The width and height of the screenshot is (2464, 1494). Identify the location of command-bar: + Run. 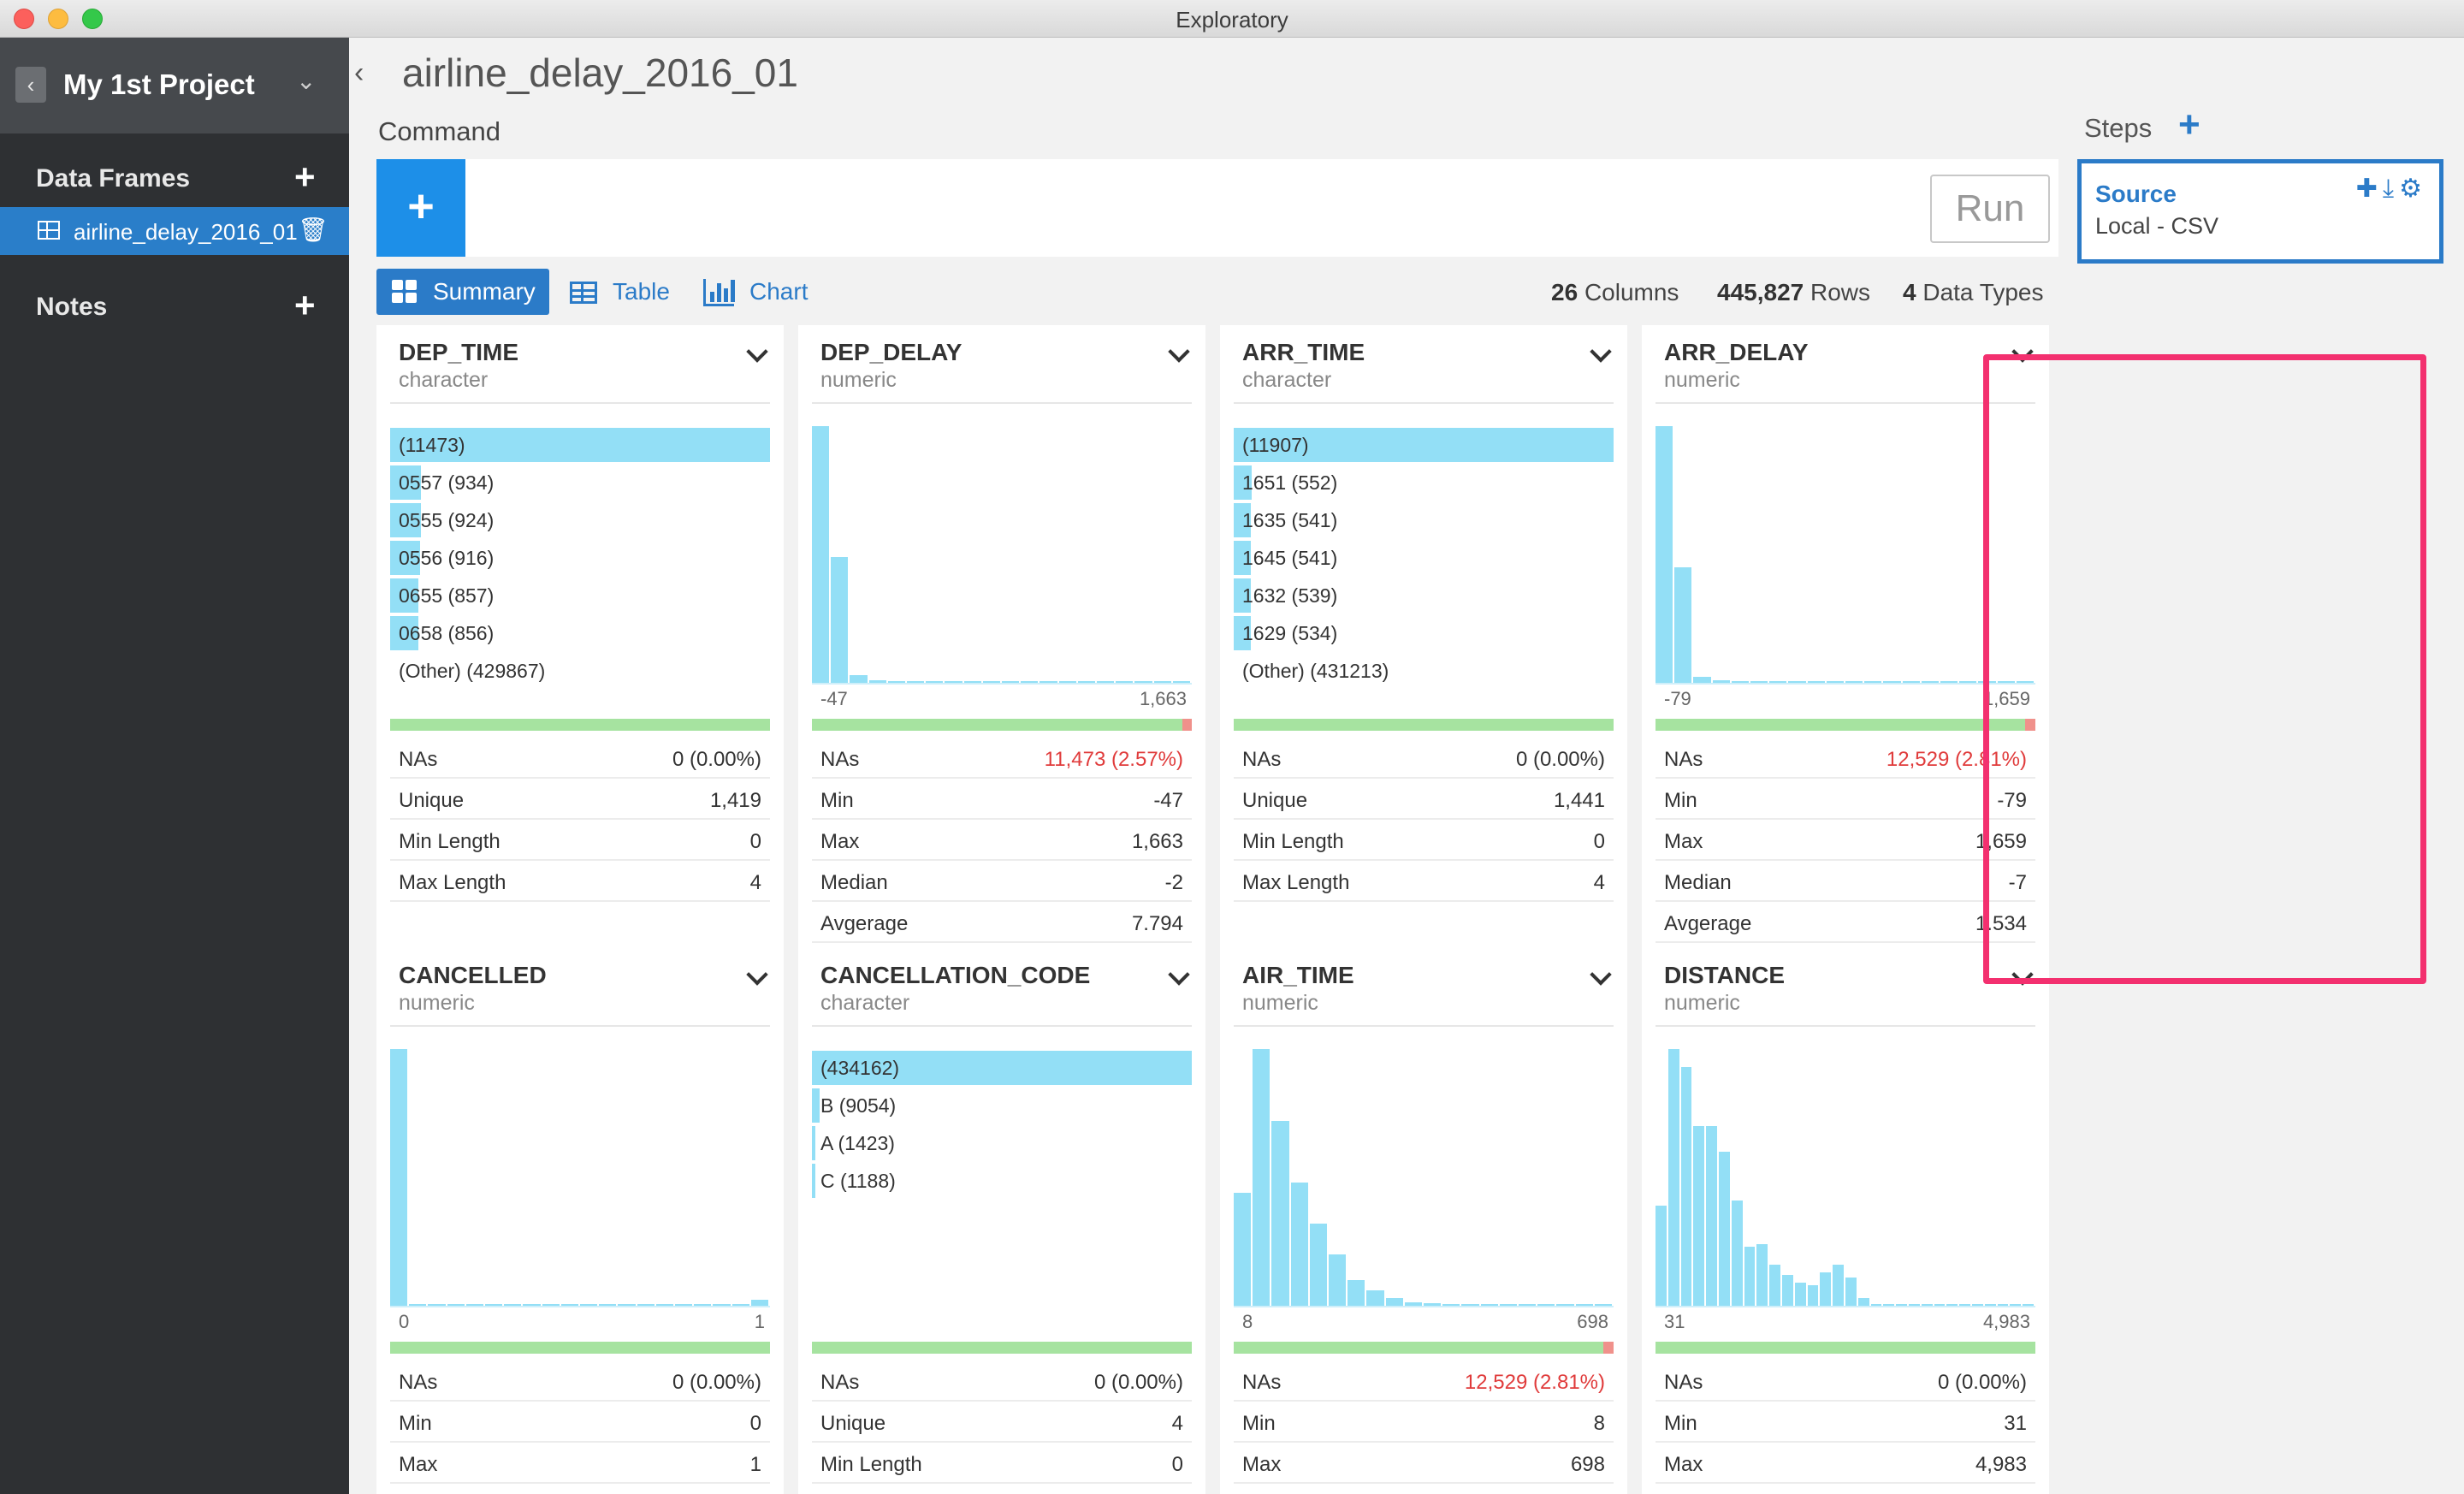
(1217, 208).